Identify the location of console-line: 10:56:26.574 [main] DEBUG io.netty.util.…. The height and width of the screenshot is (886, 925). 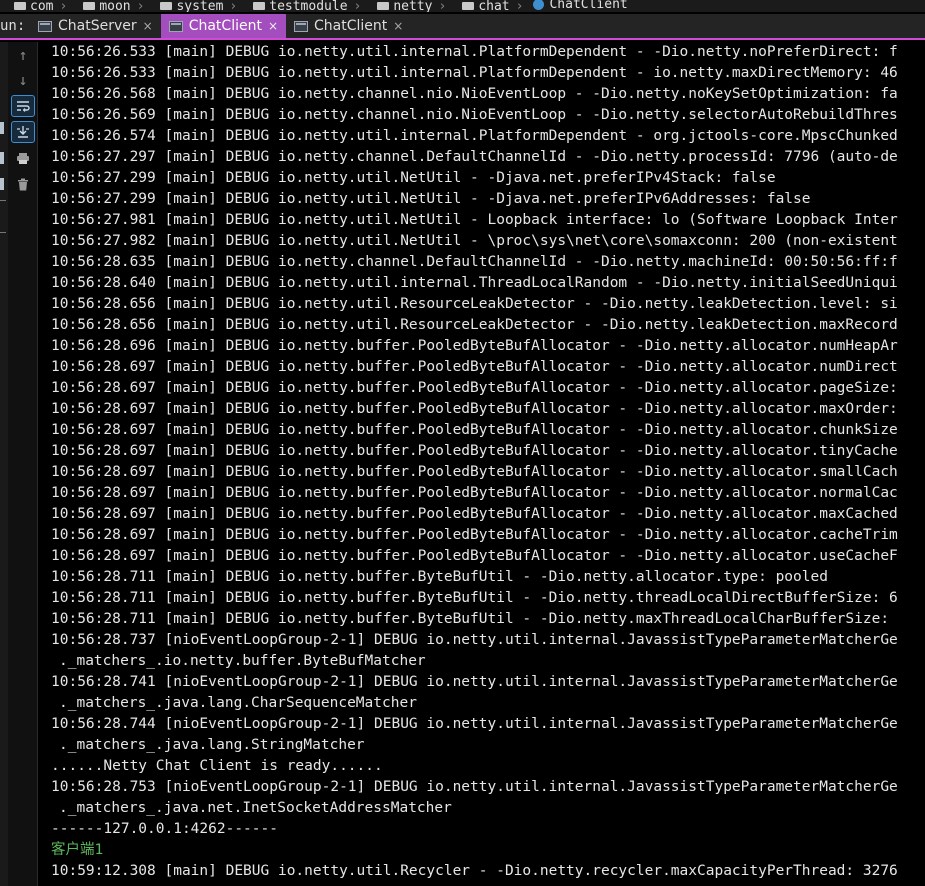
(474, 136).